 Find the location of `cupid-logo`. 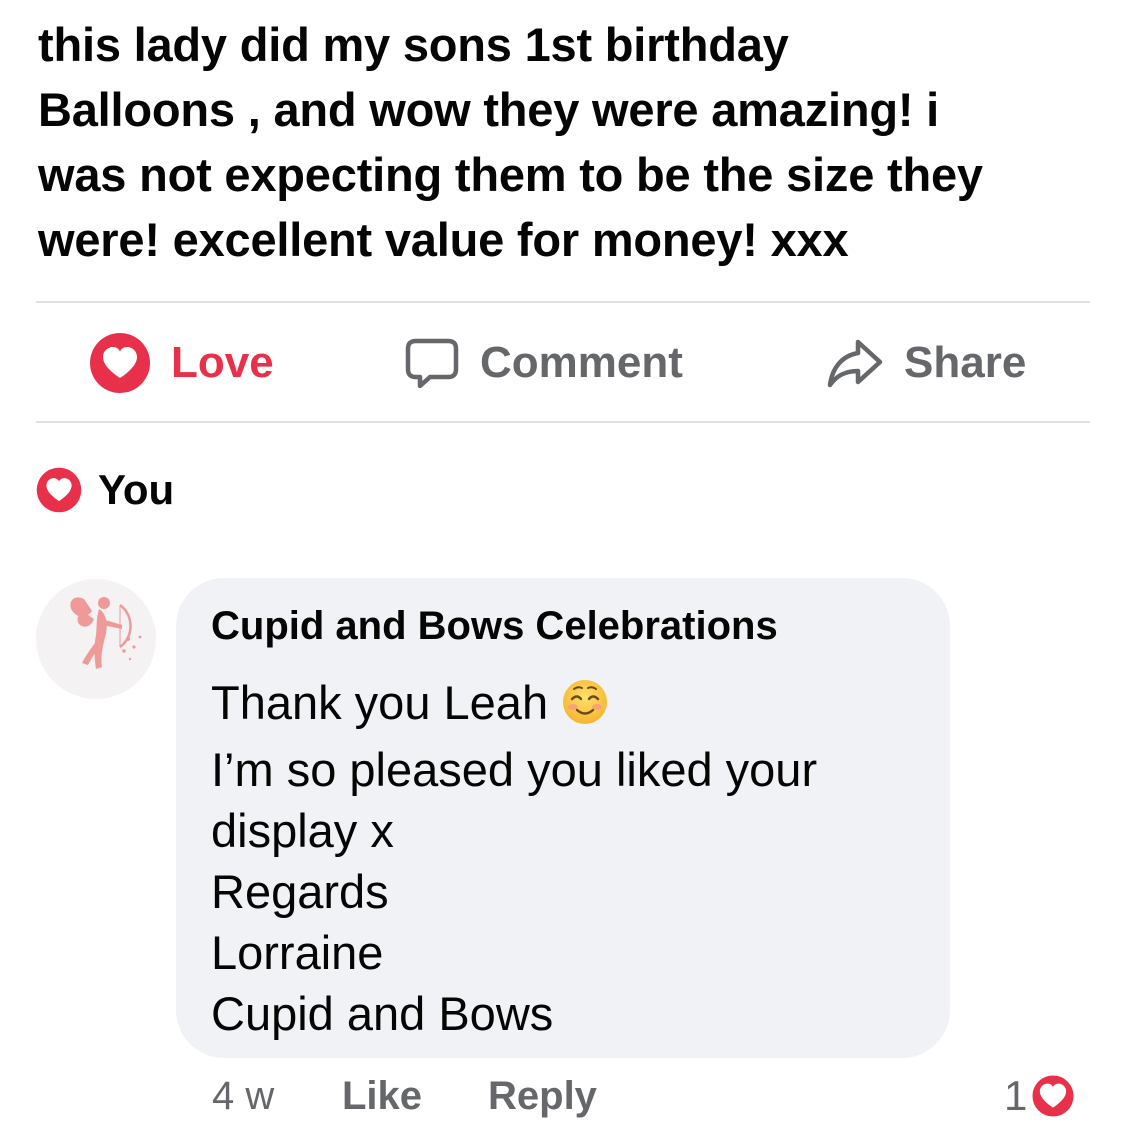

cupid-logo is located at coordinates (106, 633).